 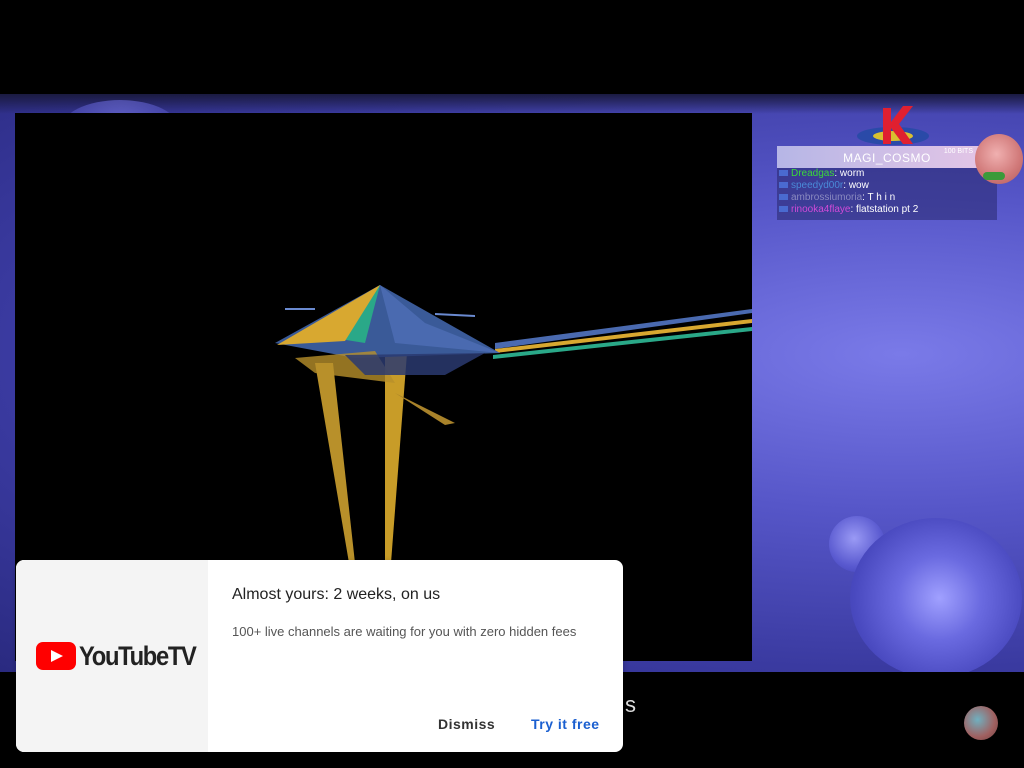 What do you see at coordinates (958, 151) in the screenshot?
I see `highlight-amount: 100 BITS` at bounding box center [958, 151].